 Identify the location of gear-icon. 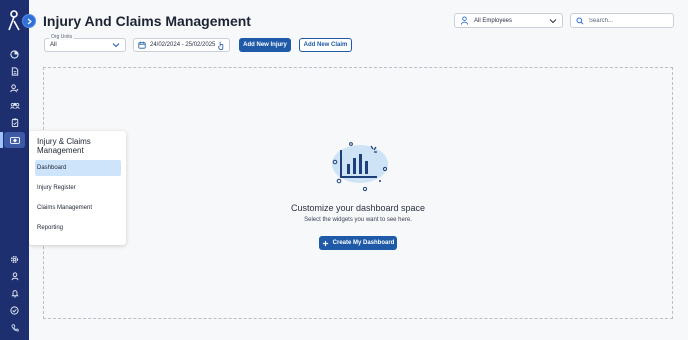
(14, 259).